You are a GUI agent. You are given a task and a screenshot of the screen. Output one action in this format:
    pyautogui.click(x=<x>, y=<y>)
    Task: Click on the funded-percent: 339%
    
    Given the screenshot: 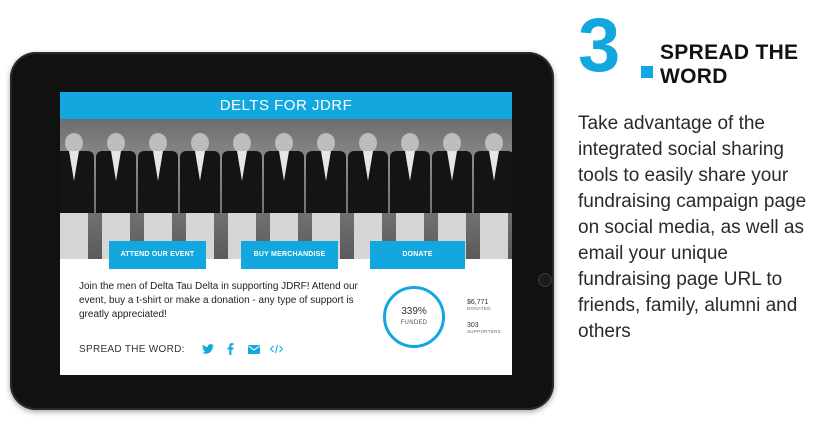 What is the action you would take?
    pyautogui.click(x=414, y=311)
    